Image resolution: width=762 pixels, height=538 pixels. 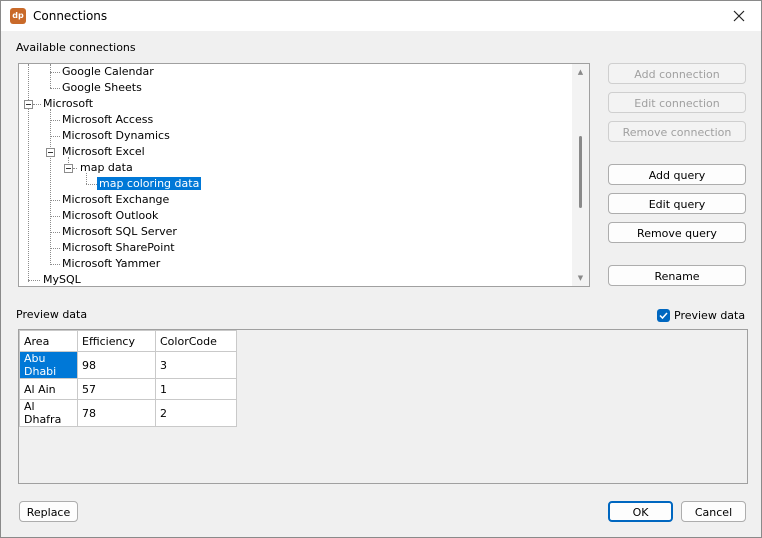 I want to click on app-icon: dp, so click(x=18, y=16).